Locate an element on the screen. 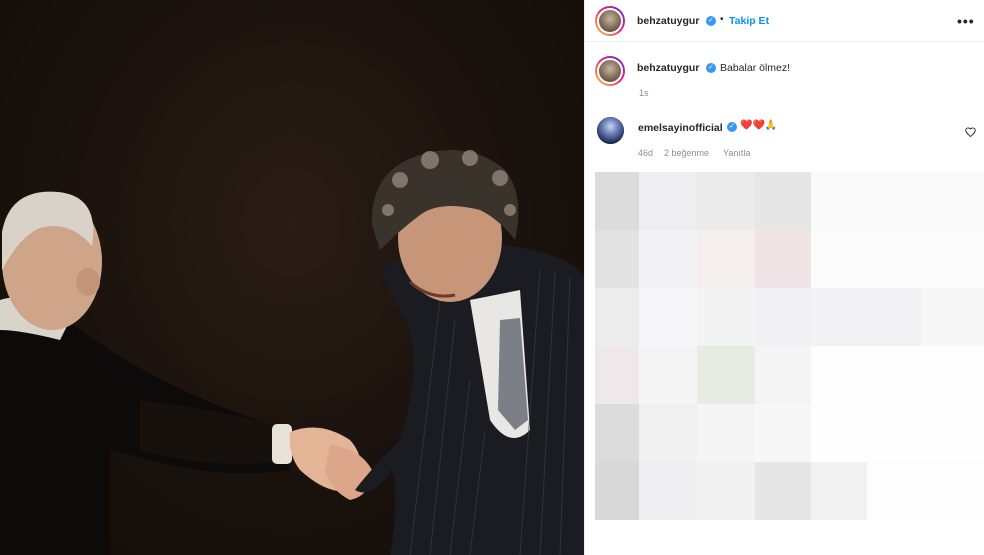 The width and height of the screenshot is (984, 555). caption-text: Babalar ölmez! is located at coordinates (755, 68).